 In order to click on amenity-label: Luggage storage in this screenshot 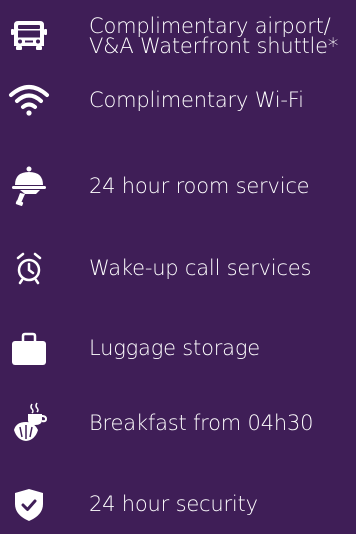, I will do `click(174, 348)`.